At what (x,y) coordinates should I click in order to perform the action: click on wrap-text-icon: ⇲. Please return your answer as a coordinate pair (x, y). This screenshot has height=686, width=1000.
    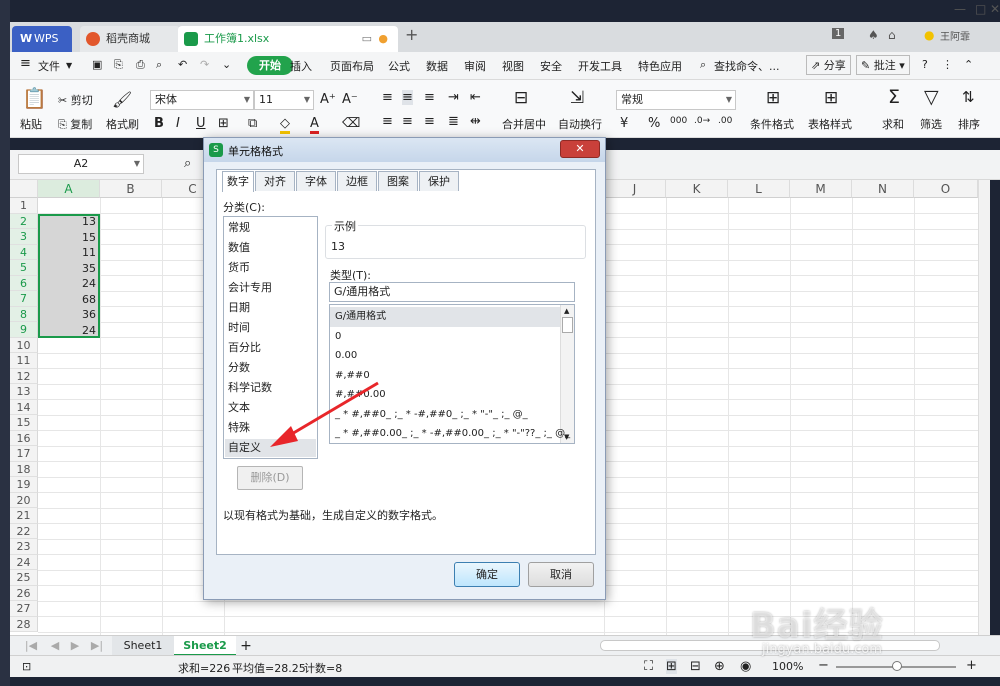
    Looking at the image, I should click on (577, 98).